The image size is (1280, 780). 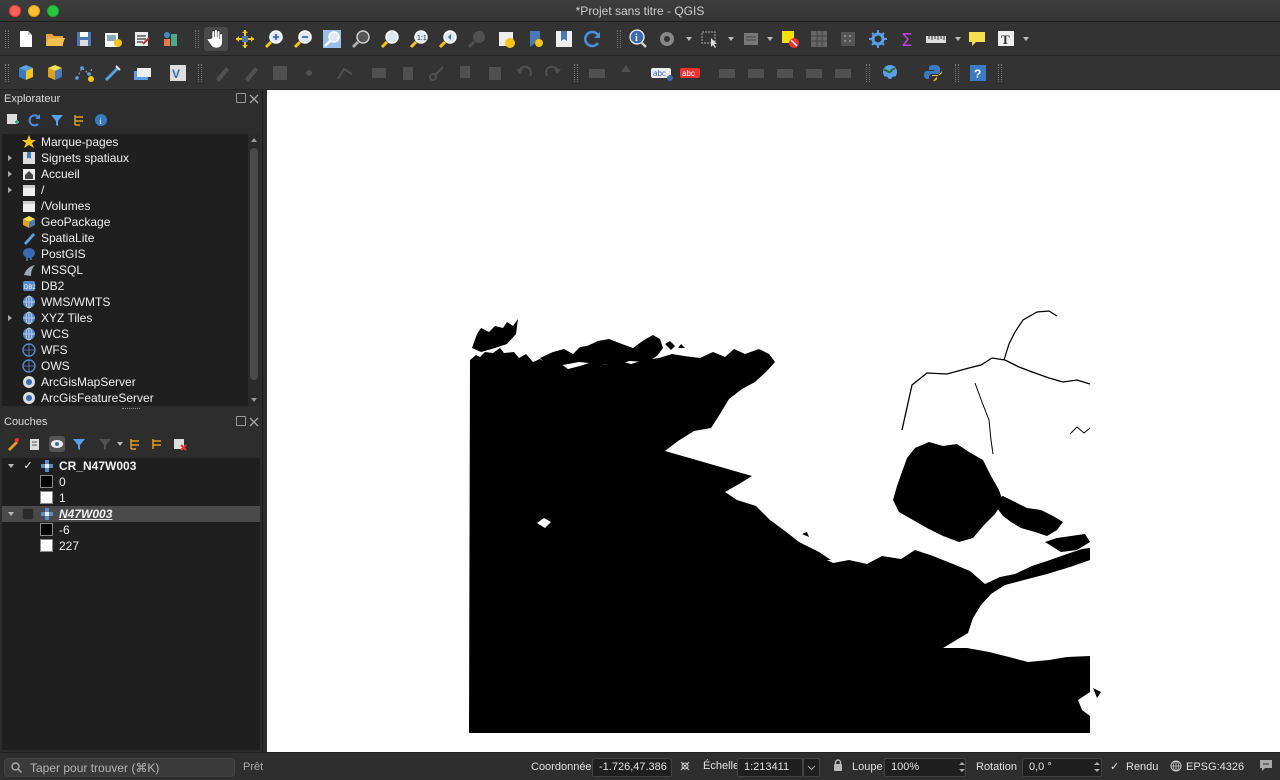 What do you see at coordinates (55, 39) in the screenshot?
I see `open-project-icon` at bounding box center [55, 39].